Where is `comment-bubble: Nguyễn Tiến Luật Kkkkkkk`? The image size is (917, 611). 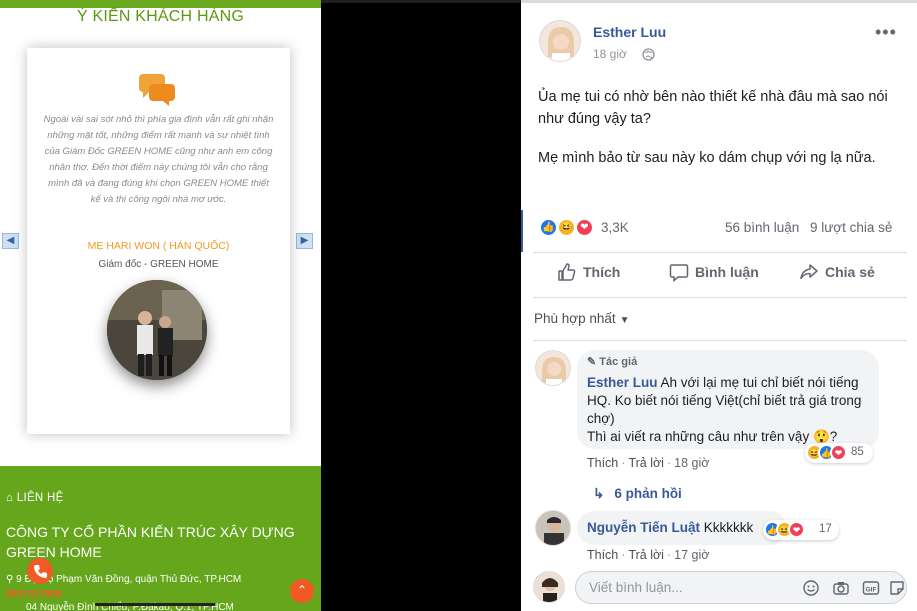 comment-bubble: Nguyễn Tiến Luật Kkkkkkk is located at coordinates (682, 528).